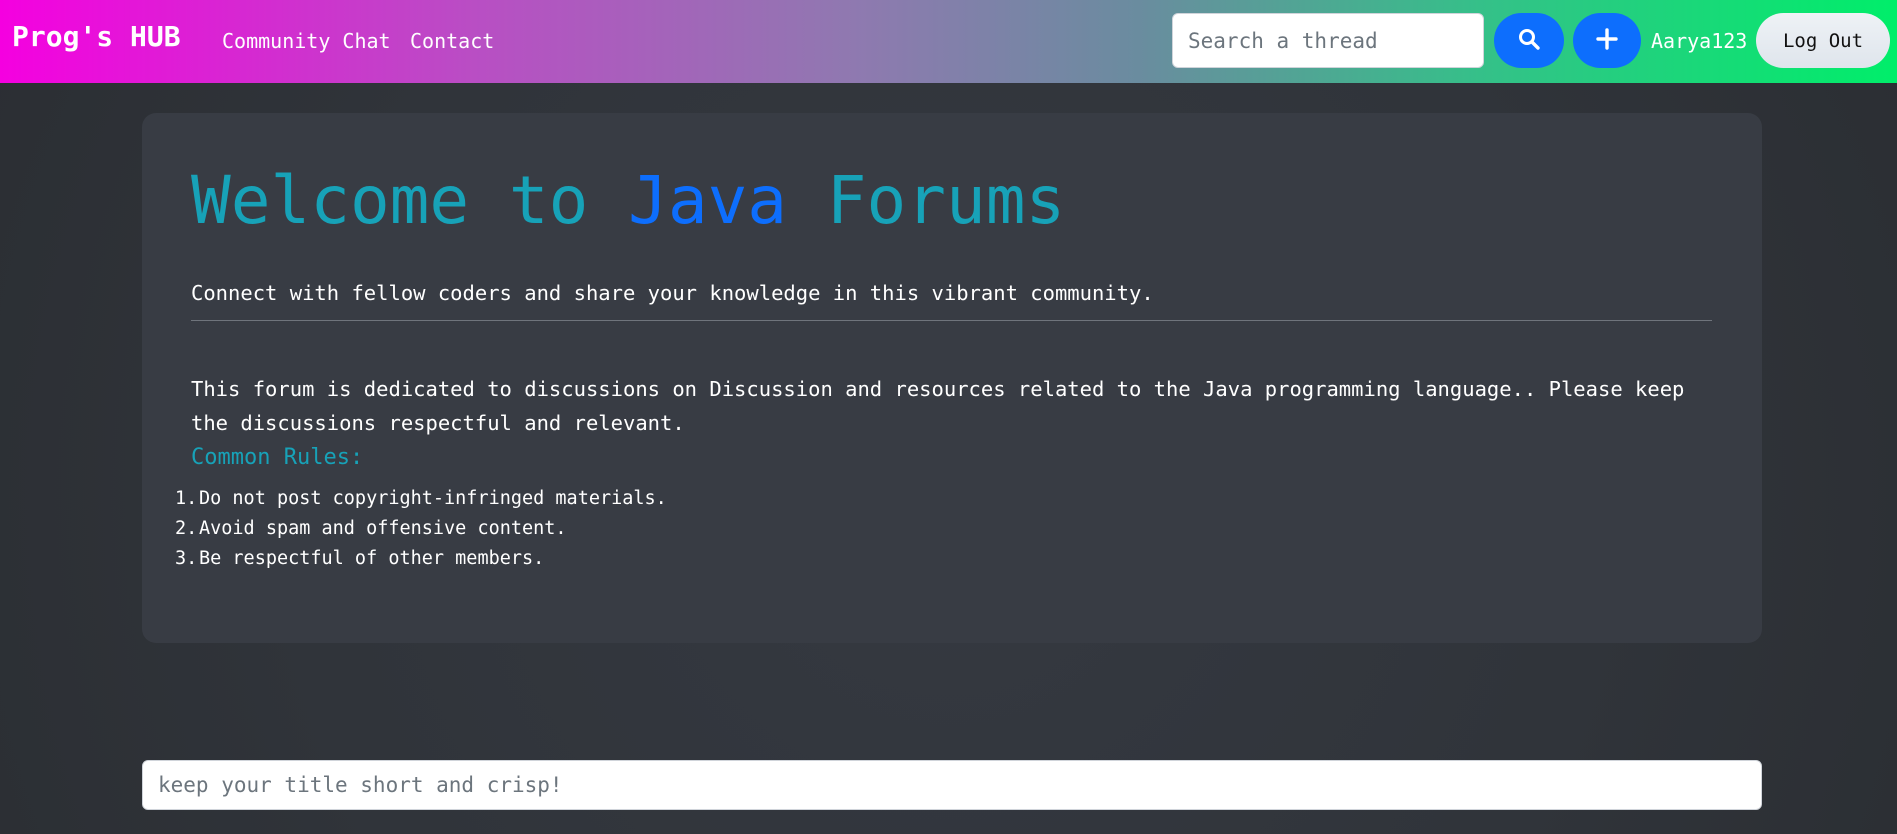 This screenshot has width=1897, height=834. I want to click on nav-link-contact: Contact, so click(452, 41).